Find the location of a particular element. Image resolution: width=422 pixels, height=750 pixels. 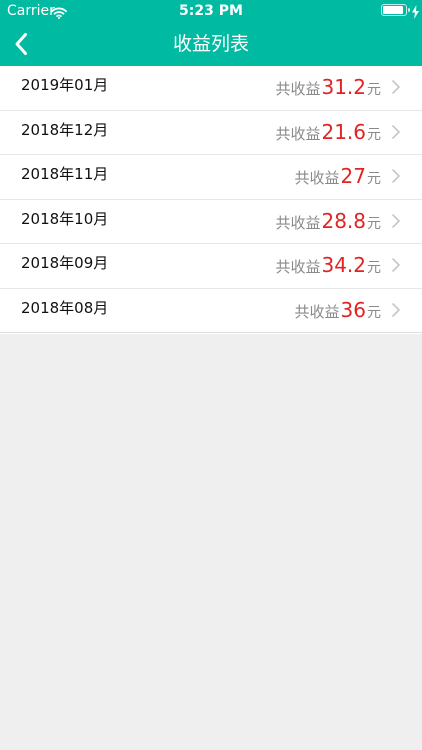

earnings-summary: 共收益 28.8 元 is located at coordinates (328, 223).